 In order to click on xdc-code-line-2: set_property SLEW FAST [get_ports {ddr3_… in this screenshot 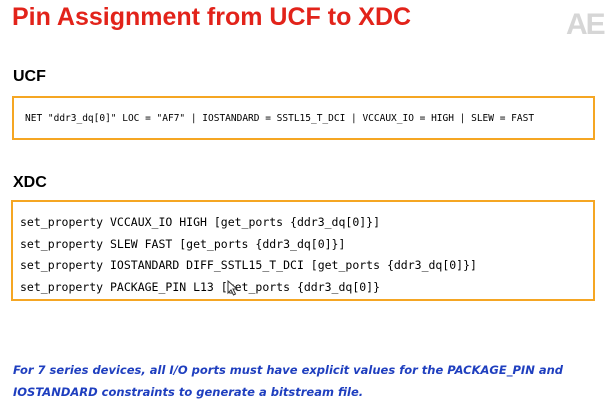, I will do `click(183, 243)`.